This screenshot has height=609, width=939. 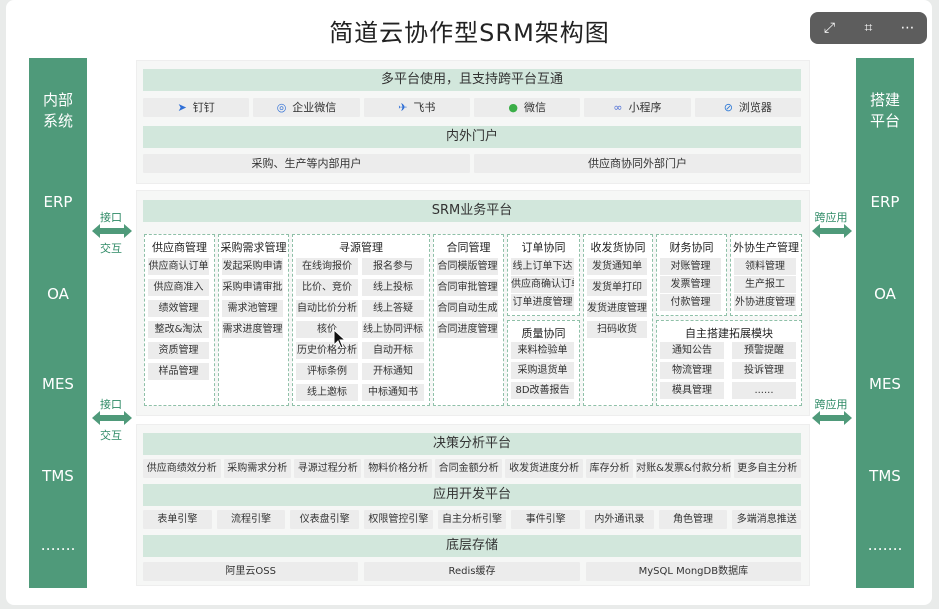 I want to click on platform-label: 浏览器, so click(x=755, y=107).